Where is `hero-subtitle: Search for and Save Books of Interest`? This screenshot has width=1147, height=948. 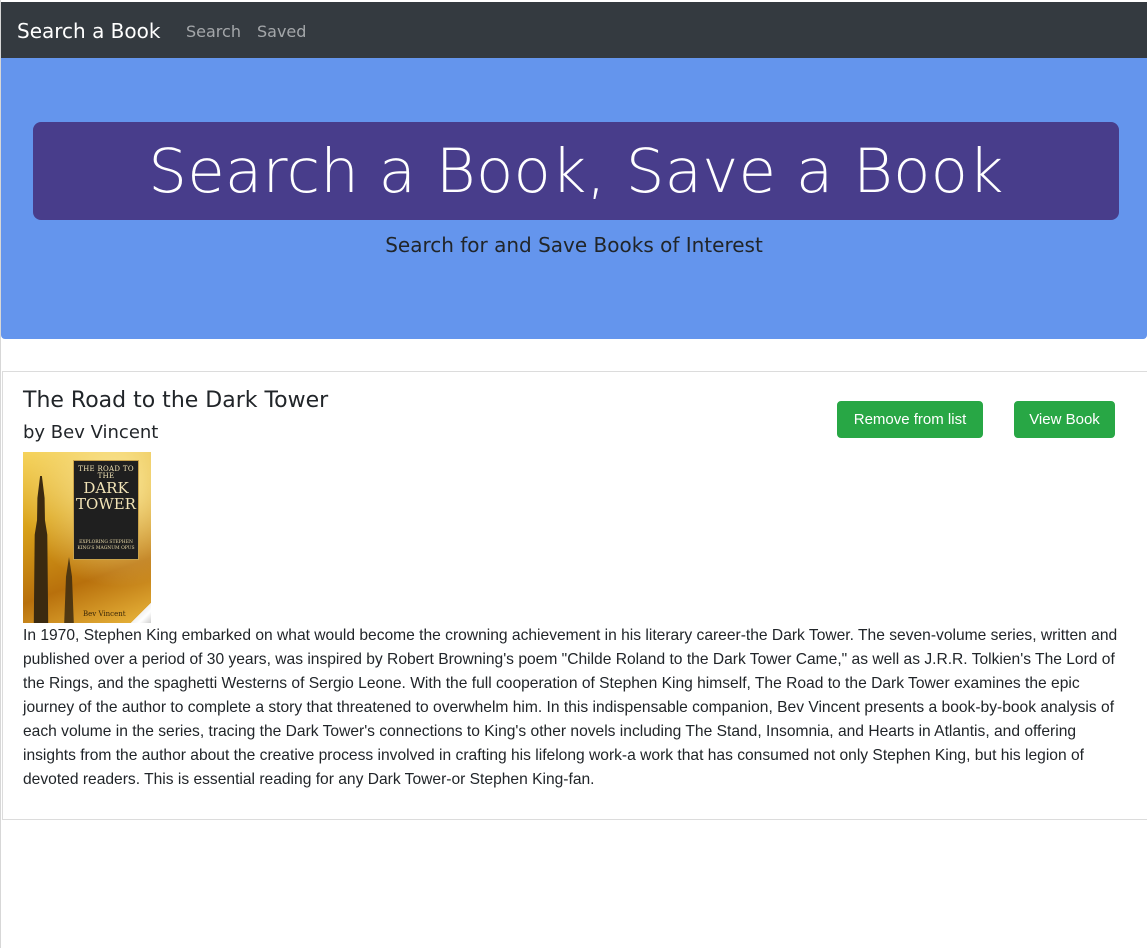
hero-subtitle: Search for and Save Books of Interest is located at coordinates (574, 245).